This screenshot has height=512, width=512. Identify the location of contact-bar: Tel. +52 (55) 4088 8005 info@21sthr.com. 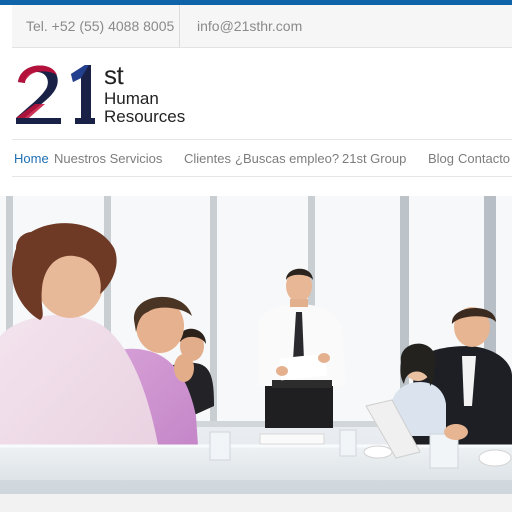
(262, 26).